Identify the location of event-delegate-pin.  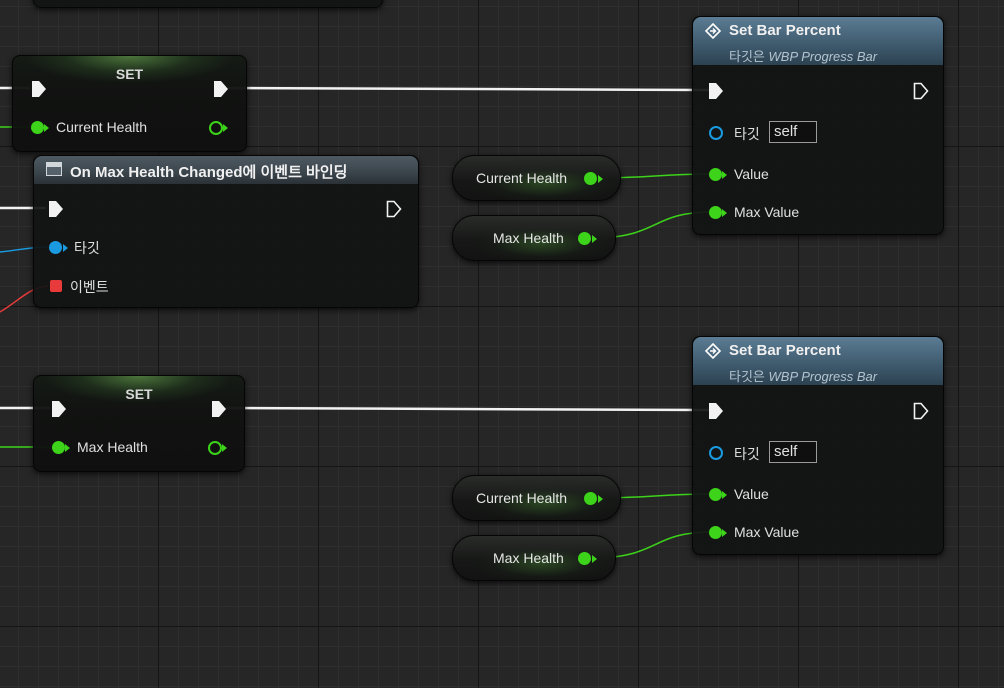
(56, 286).